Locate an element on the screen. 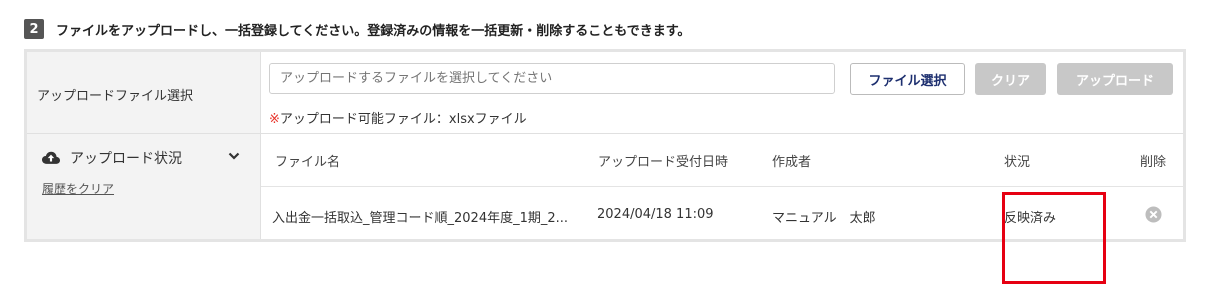  file-select-button: ファイル選択 is located at coordinates (907, 79).